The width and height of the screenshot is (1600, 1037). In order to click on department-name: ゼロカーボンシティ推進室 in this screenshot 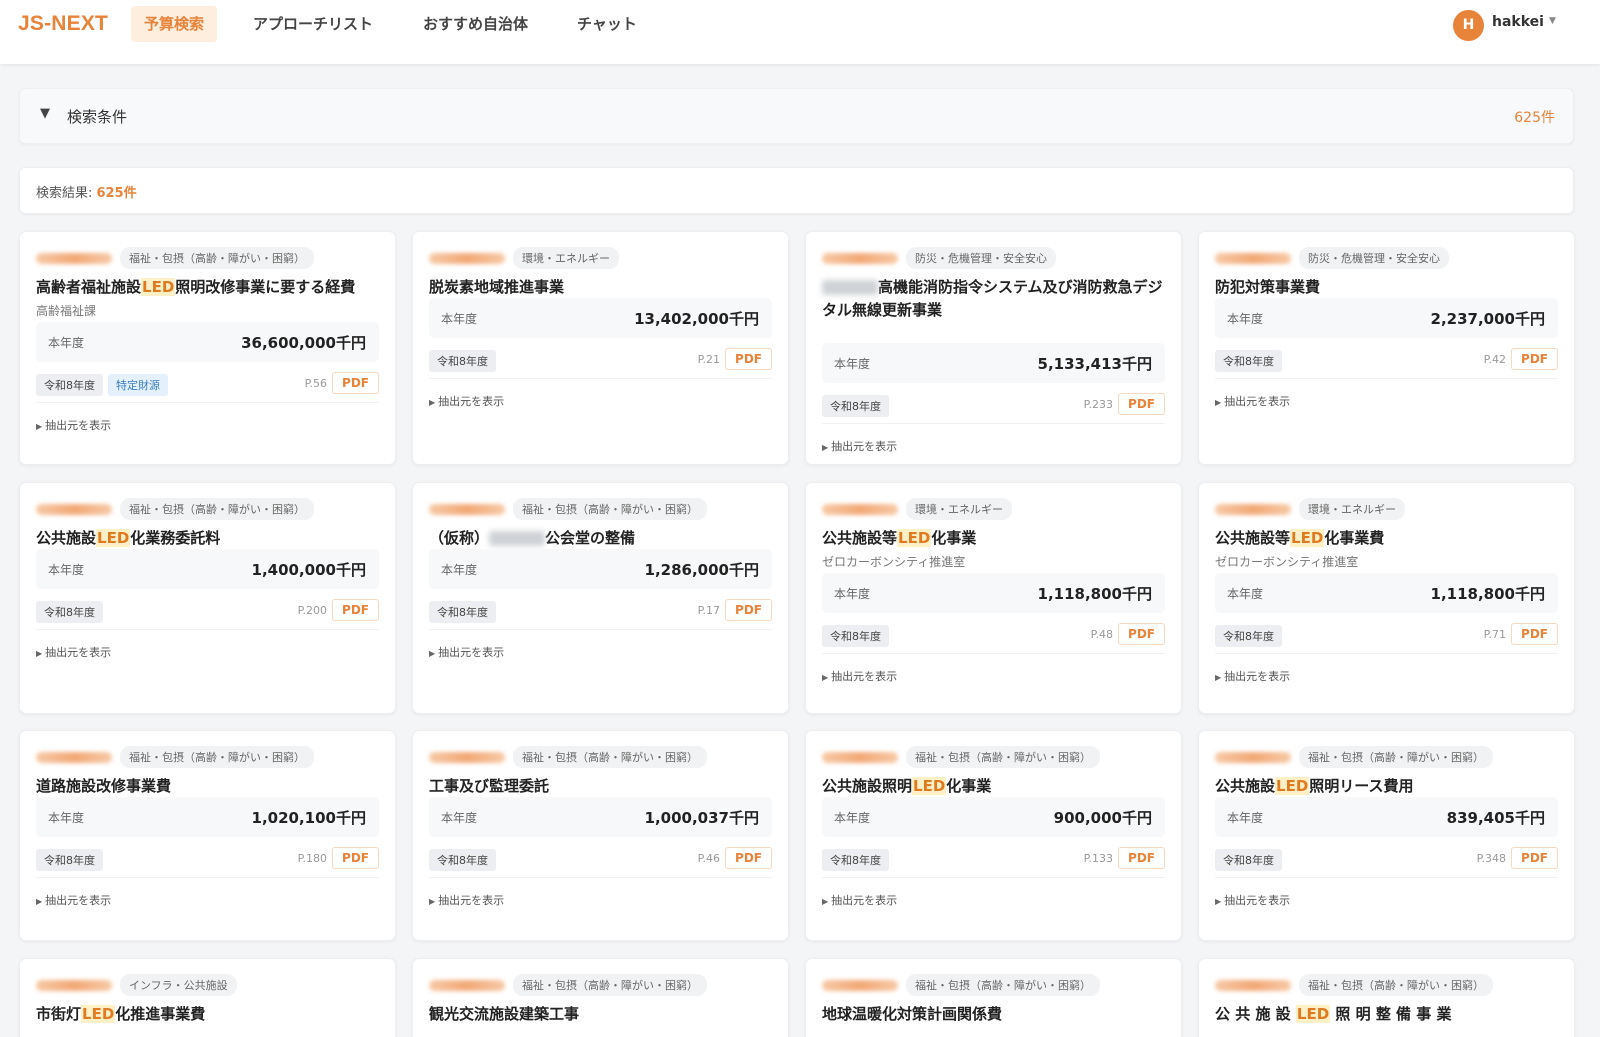, I will do `click(894, 562)`.